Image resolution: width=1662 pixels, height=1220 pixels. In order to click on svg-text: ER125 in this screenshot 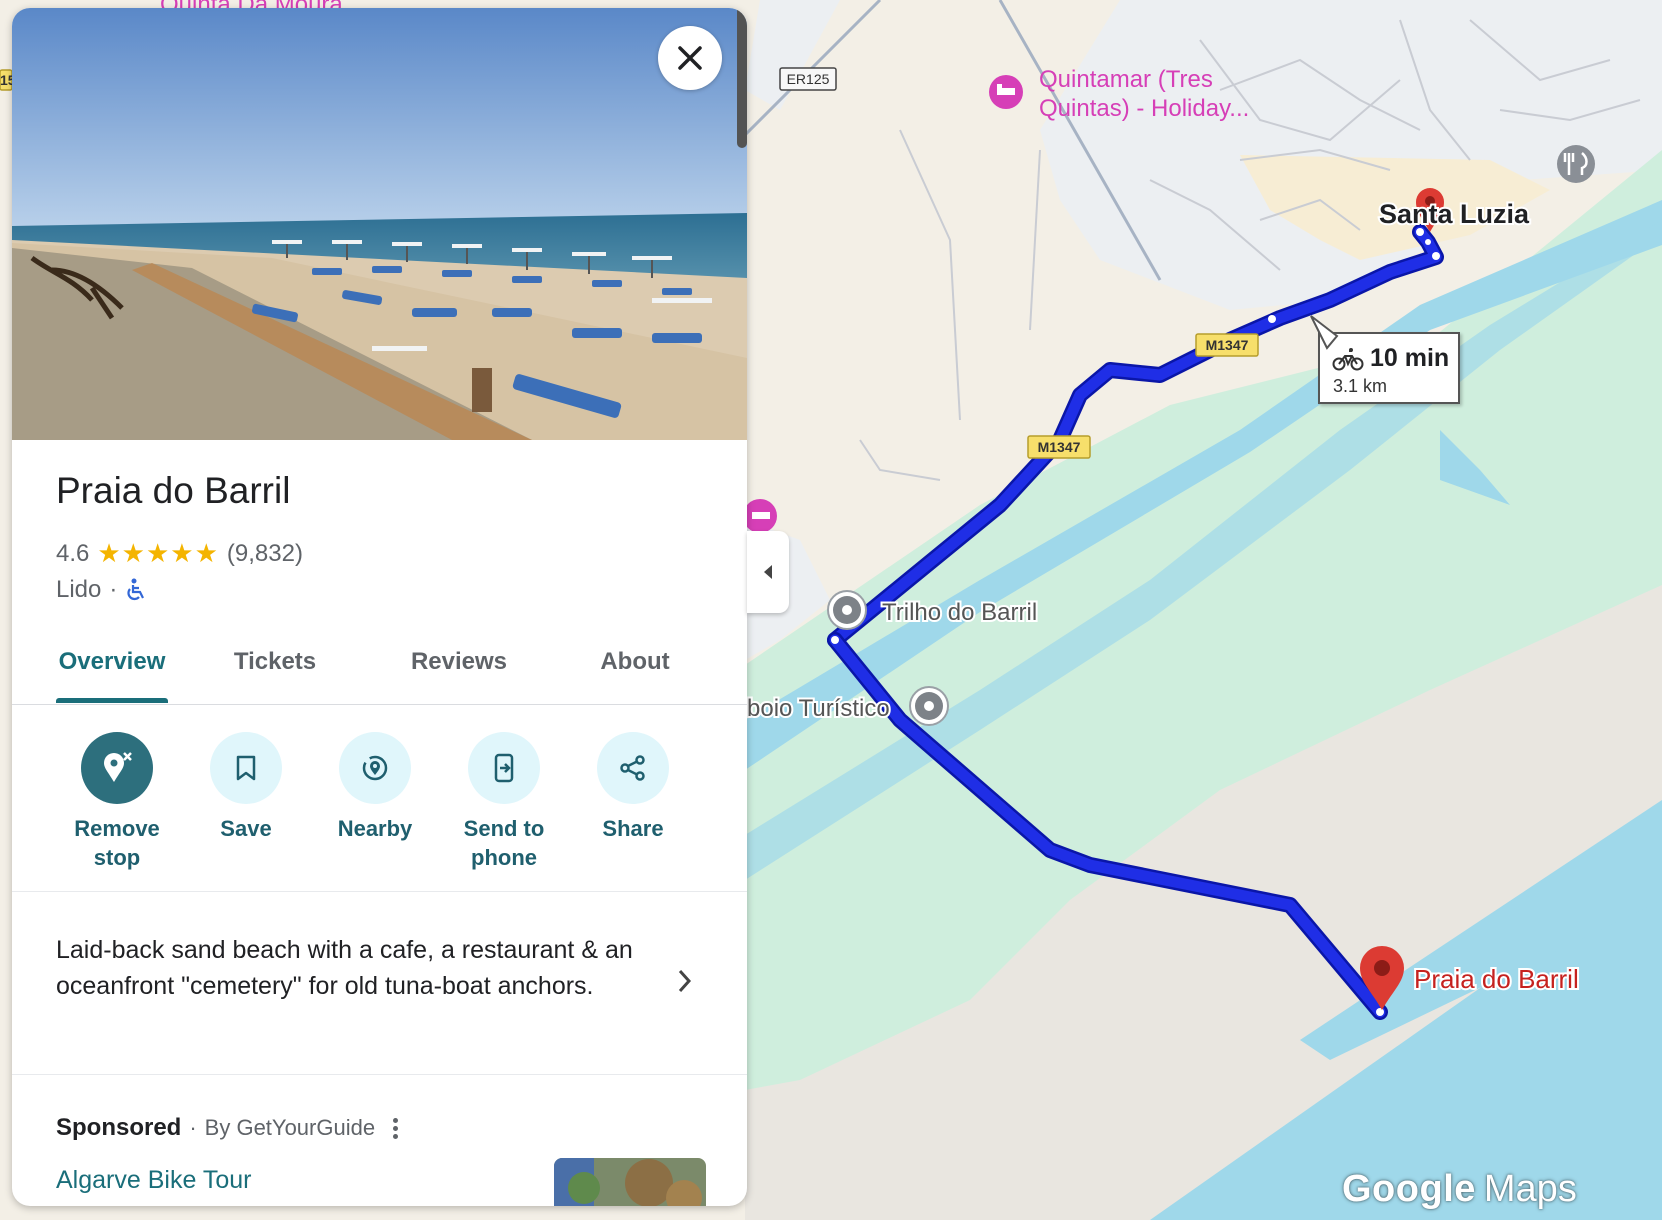, I will do `click(808, 79)`.